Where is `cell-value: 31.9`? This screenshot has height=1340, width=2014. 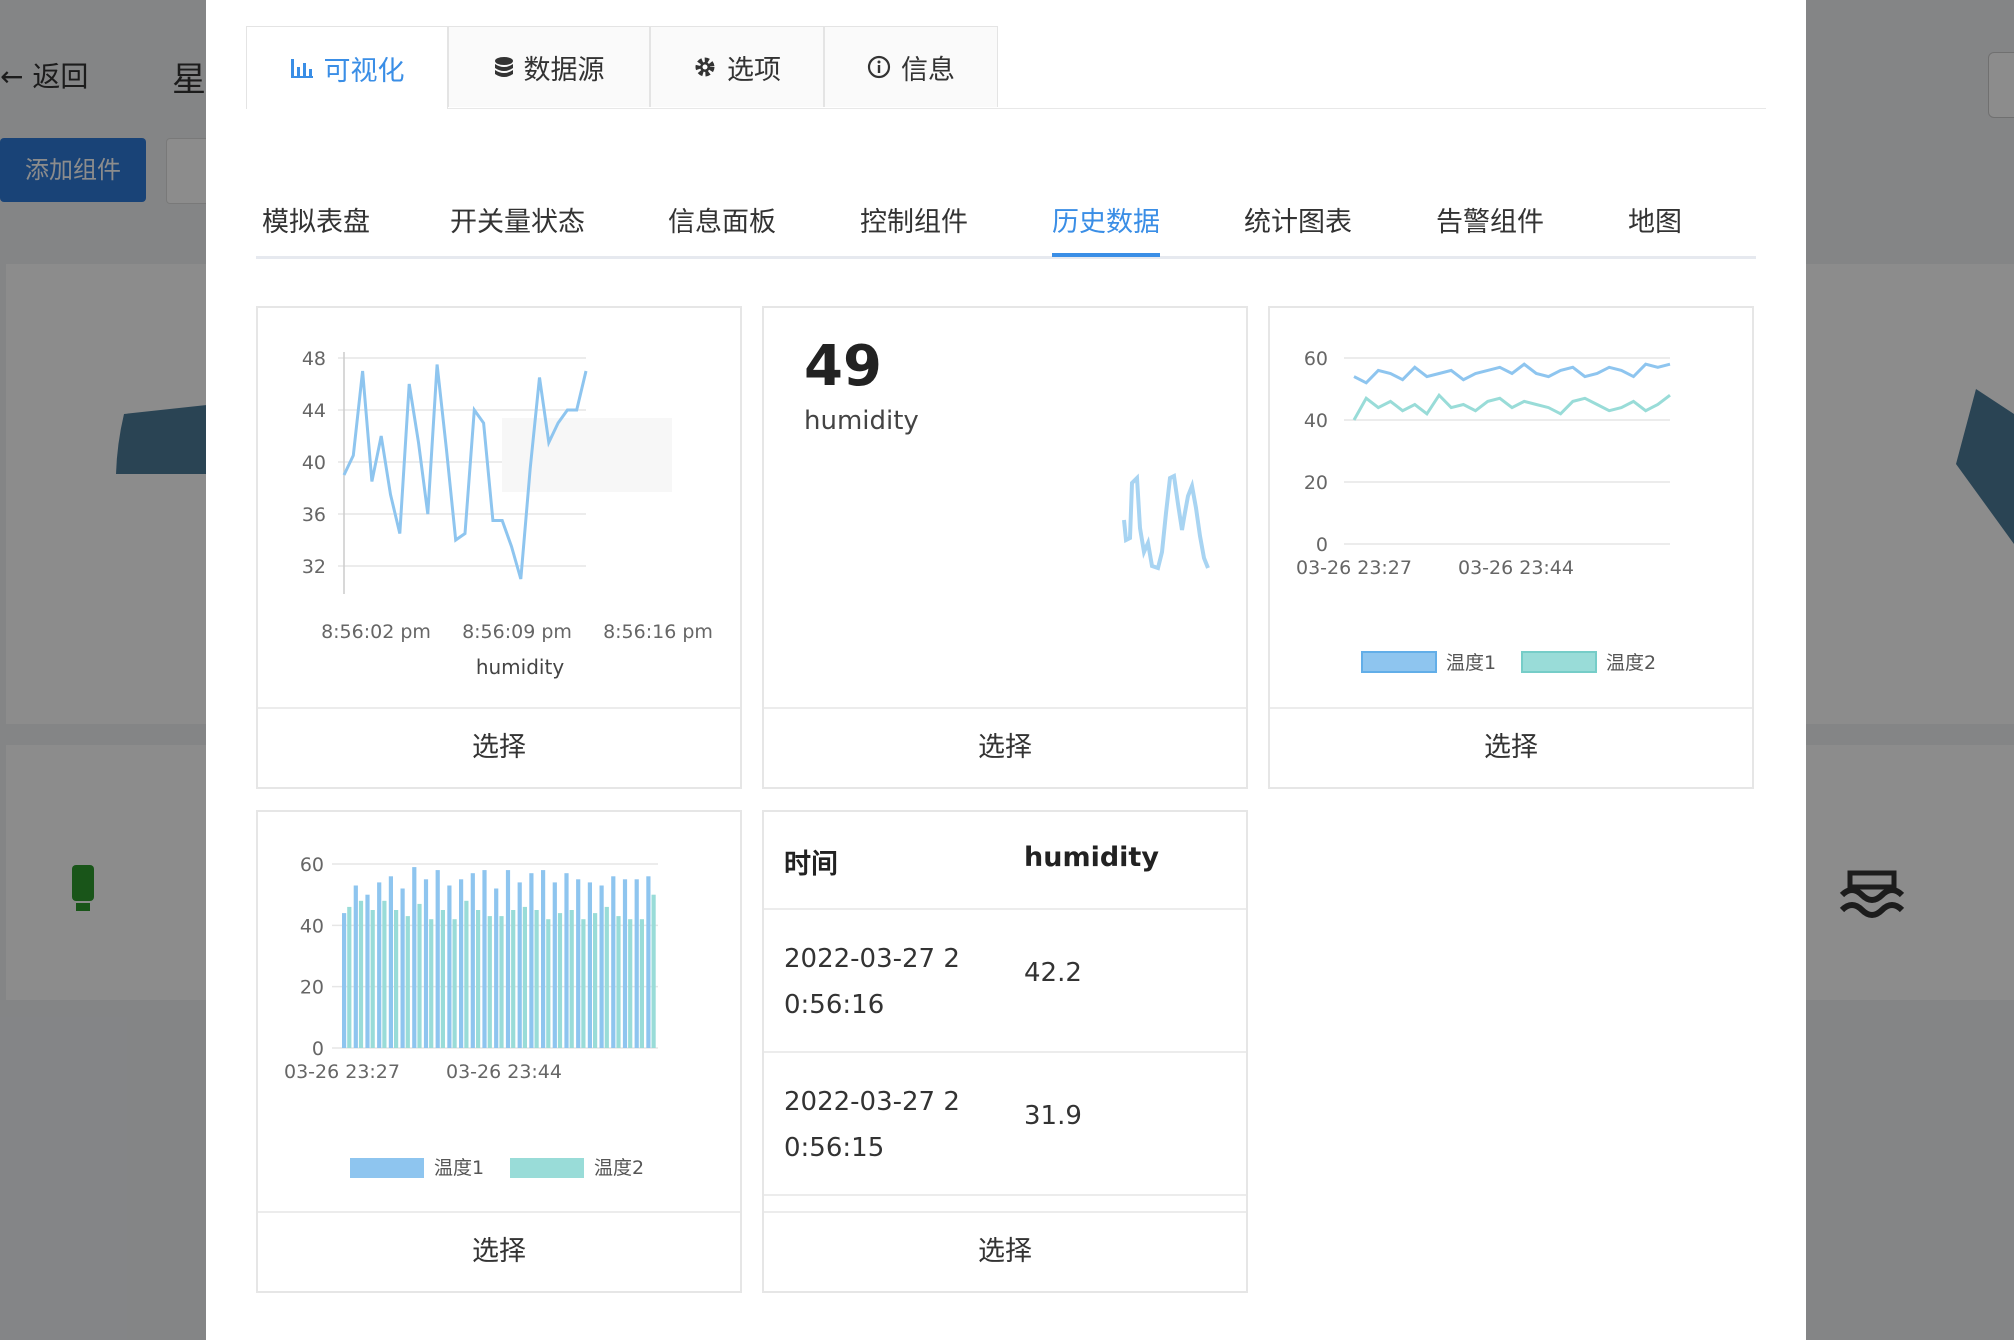 cell-value: 31.9 is located at coordinates (1053, 1116).